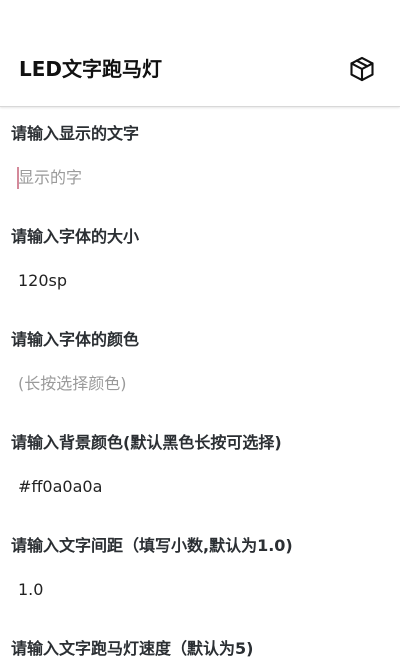 The image size is (400, 661). Describe the element at coordinates (198, 487) in the screenshot. I see `background-color-input` at that location.